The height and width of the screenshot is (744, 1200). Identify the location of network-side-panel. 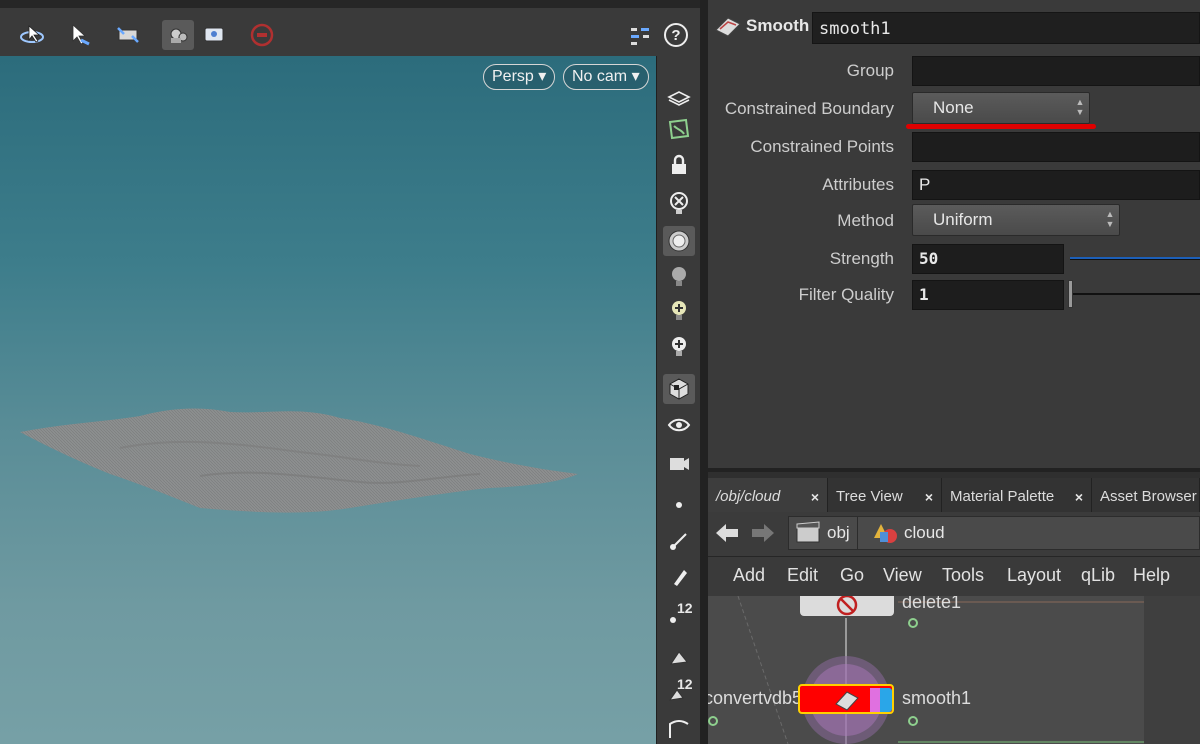
(1172, 670).